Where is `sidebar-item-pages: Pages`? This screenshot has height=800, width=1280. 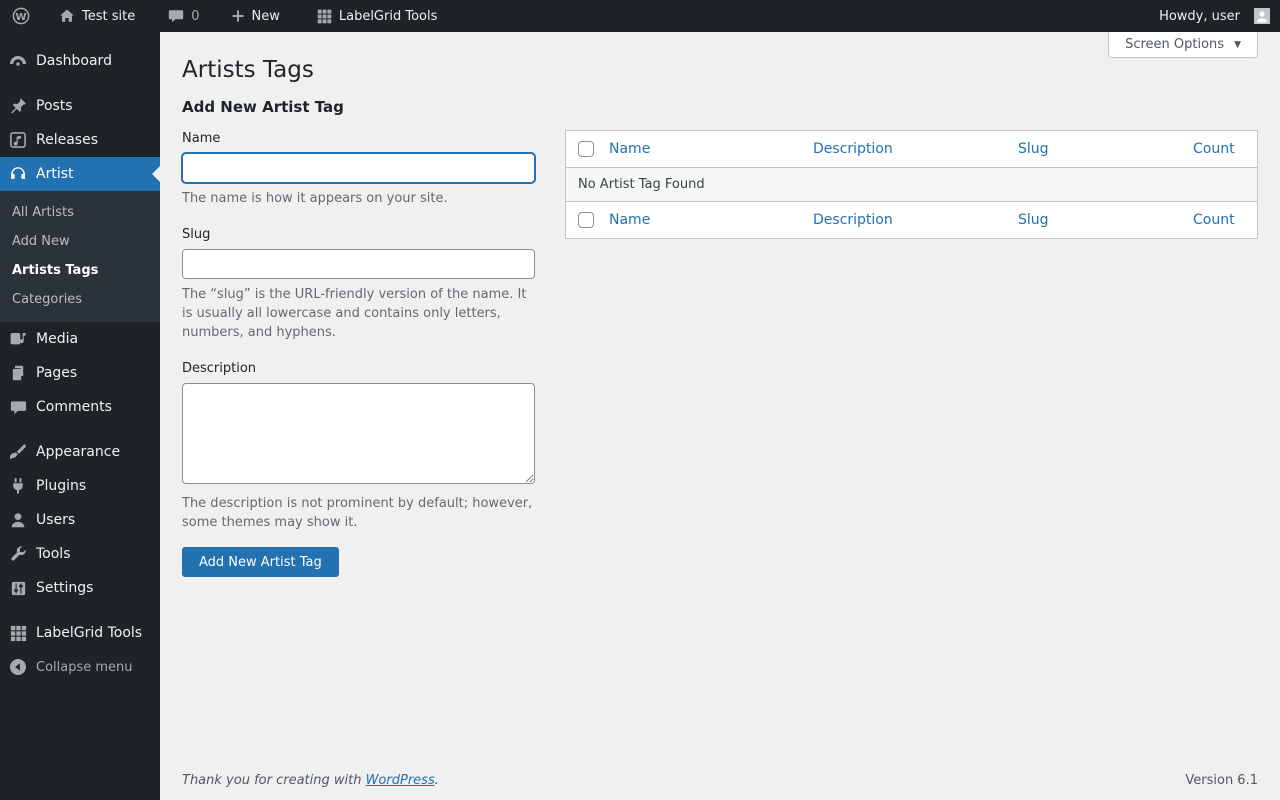
sidebar-item-pages: Pages is located at coordinates (80, 373).